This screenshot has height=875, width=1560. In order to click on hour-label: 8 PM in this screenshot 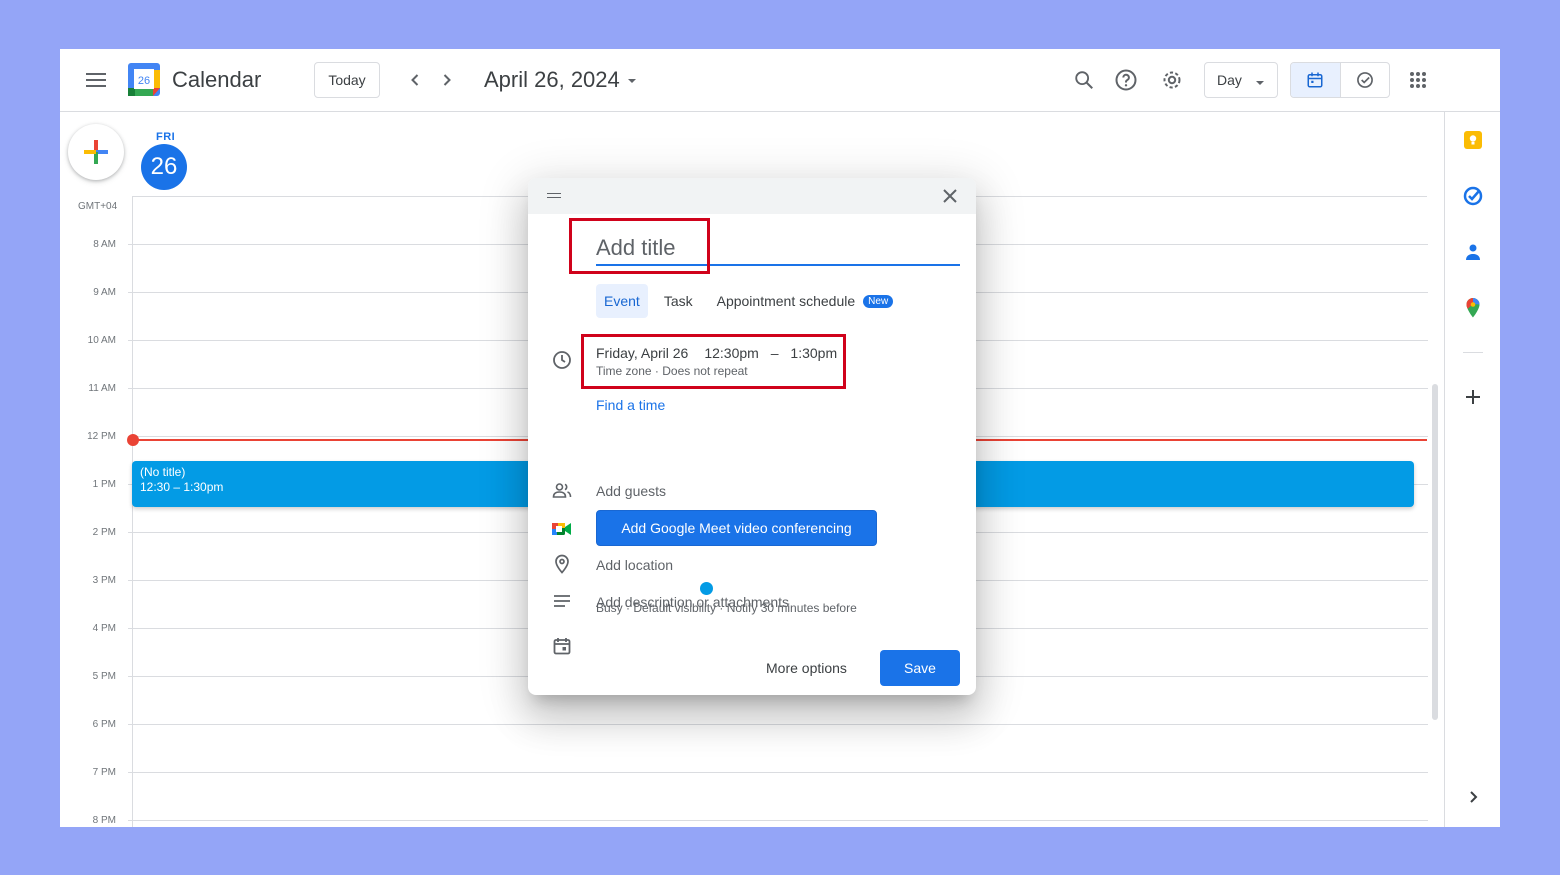, I will do `click(104, 820)`.